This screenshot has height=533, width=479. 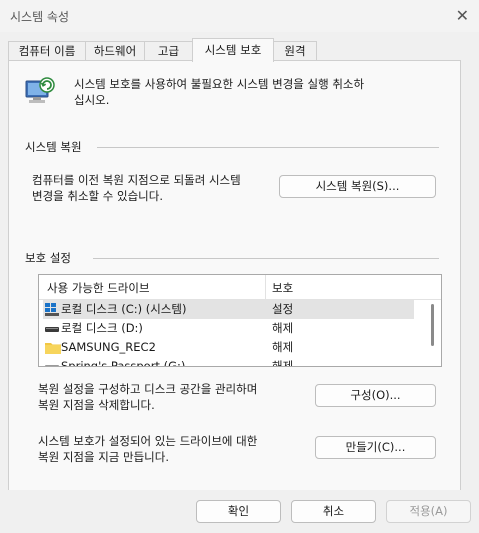 I want to click on drive-name: SAMSUNG_REC2, so click(x=108, y=347).